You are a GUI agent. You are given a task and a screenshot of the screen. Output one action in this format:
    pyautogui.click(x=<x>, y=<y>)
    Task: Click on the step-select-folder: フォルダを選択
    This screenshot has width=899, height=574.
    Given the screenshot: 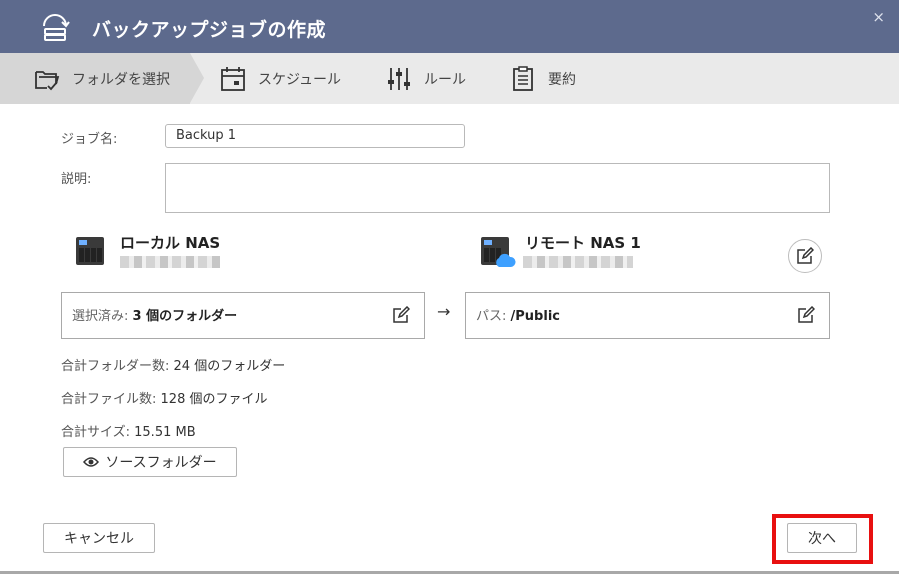 What is the action you would take?
    pyautogui.click(x=95, y=78)
    